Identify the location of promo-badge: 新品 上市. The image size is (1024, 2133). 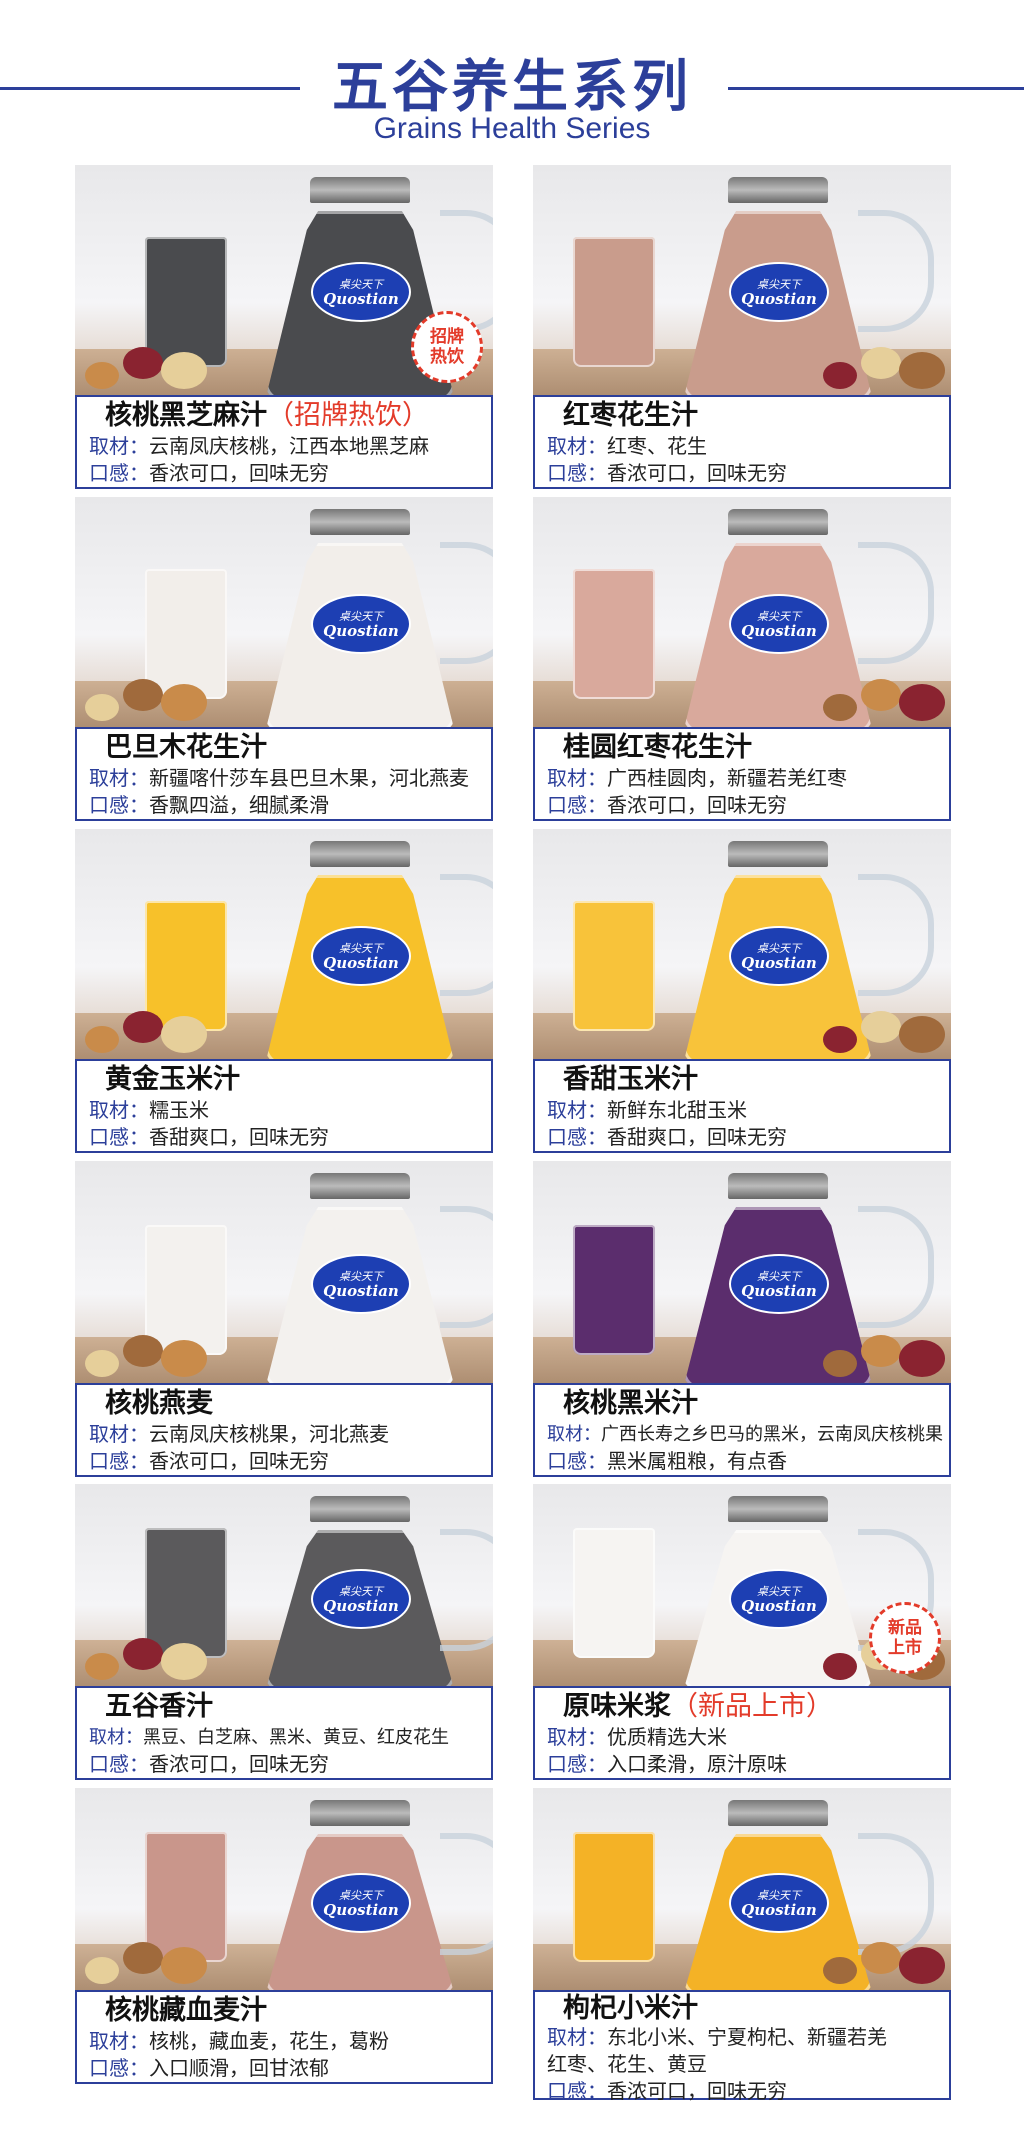
(905, 1638).